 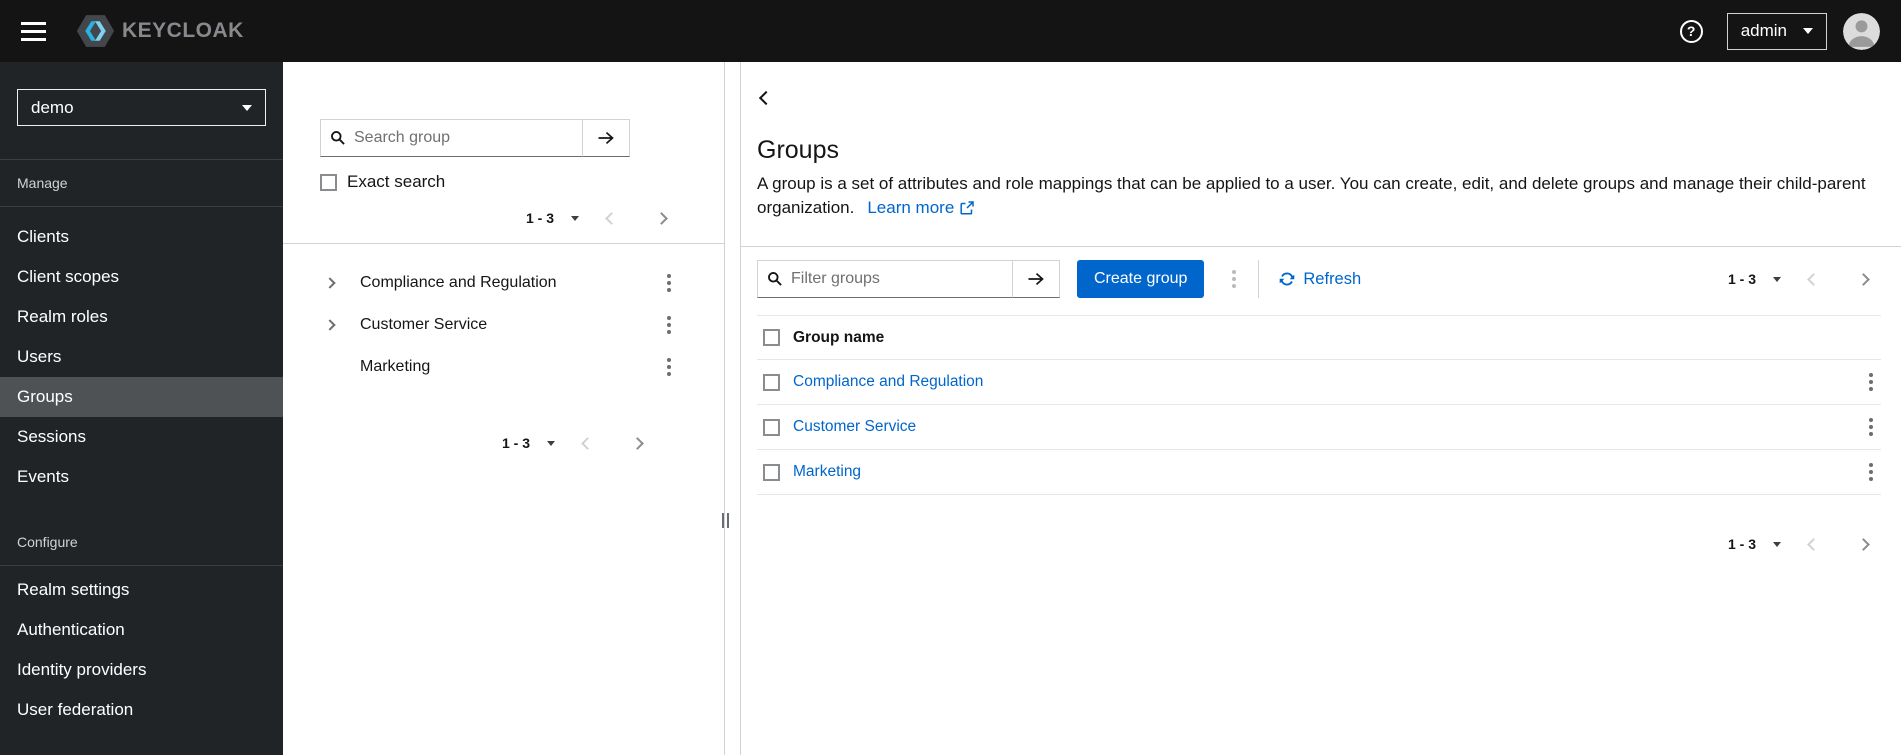 I want to click on refresh-icon, so click(x=1287, y=279).